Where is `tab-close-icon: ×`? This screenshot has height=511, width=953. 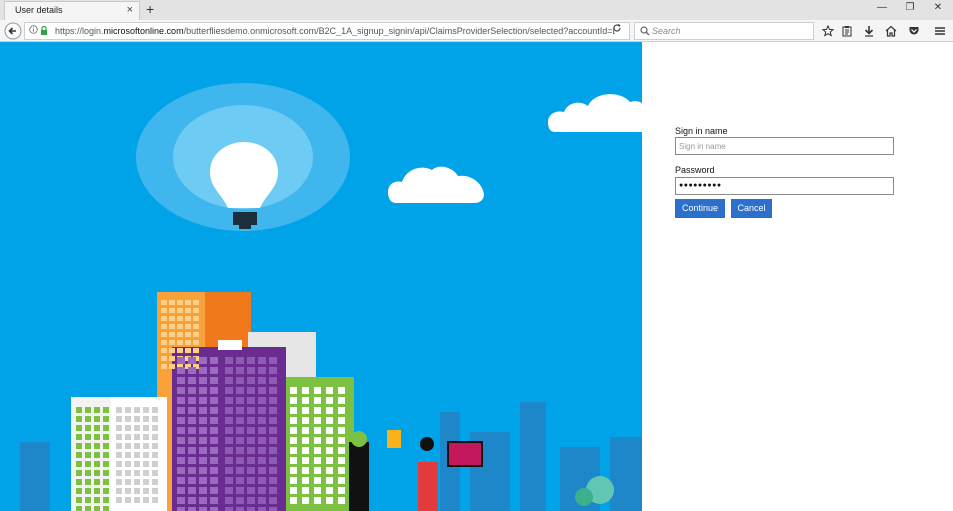
tab-close-icon: × is located at coordinates (130, 10).